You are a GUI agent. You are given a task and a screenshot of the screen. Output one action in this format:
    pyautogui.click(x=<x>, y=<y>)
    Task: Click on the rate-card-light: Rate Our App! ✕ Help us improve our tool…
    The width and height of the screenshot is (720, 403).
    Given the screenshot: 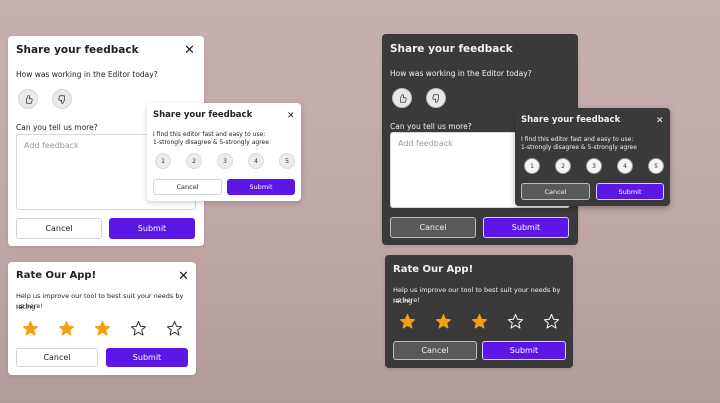 What is the action you would take?
    pyautogui.click(x=102, y=318)
    